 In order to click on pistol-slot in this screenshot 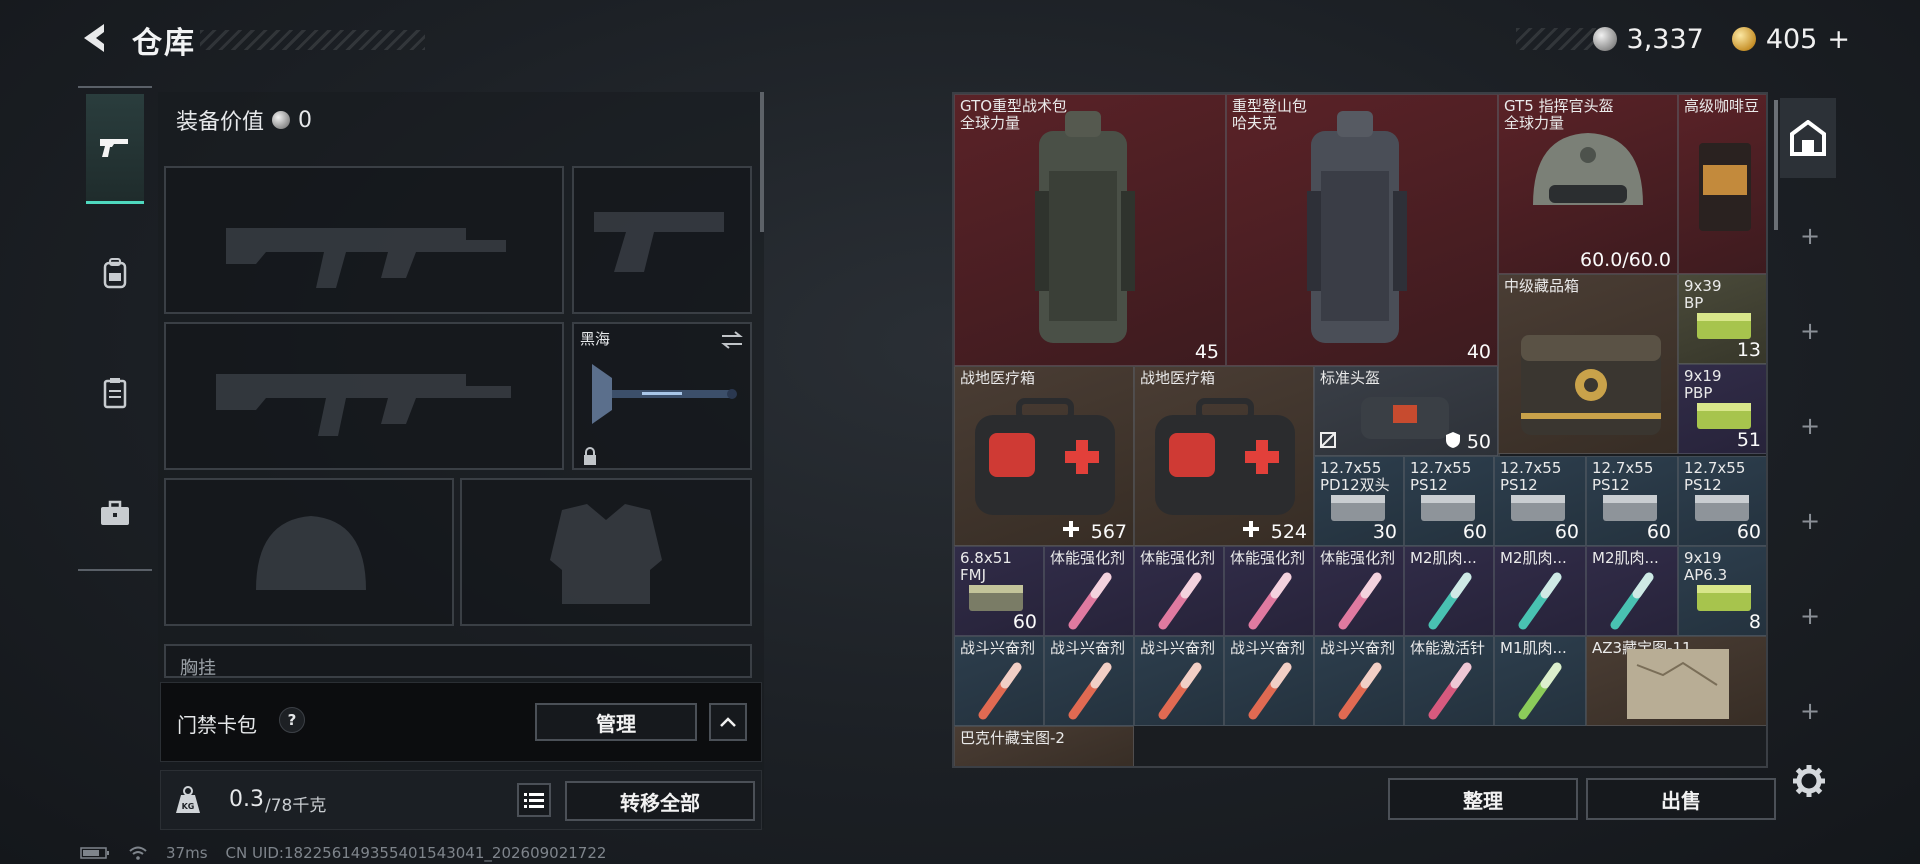, I will do `click(662, 240)`.